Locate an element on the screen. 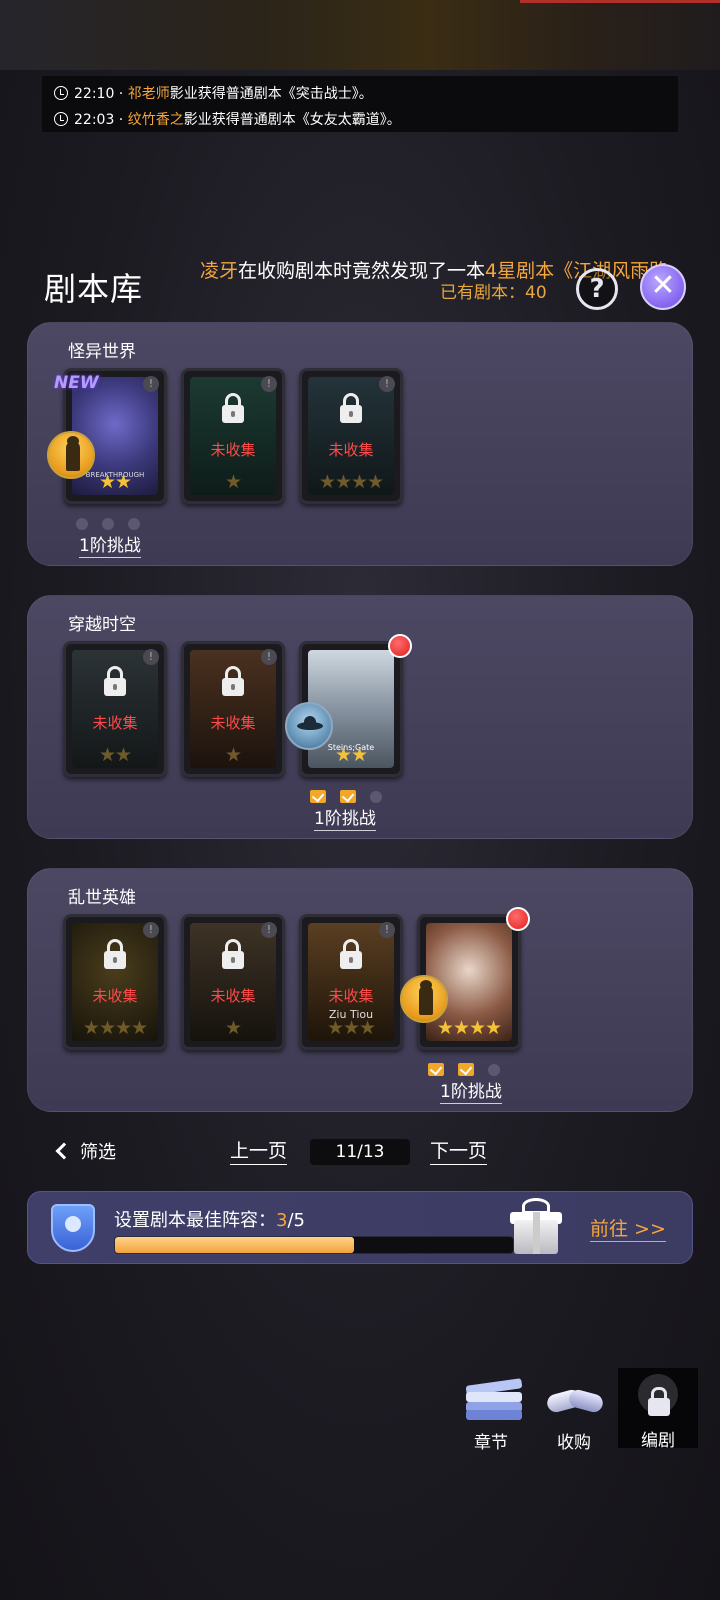 The height and width of the screenshot is (1600, 720). lineup-current: 3 is located at coordinates (282, 1220).